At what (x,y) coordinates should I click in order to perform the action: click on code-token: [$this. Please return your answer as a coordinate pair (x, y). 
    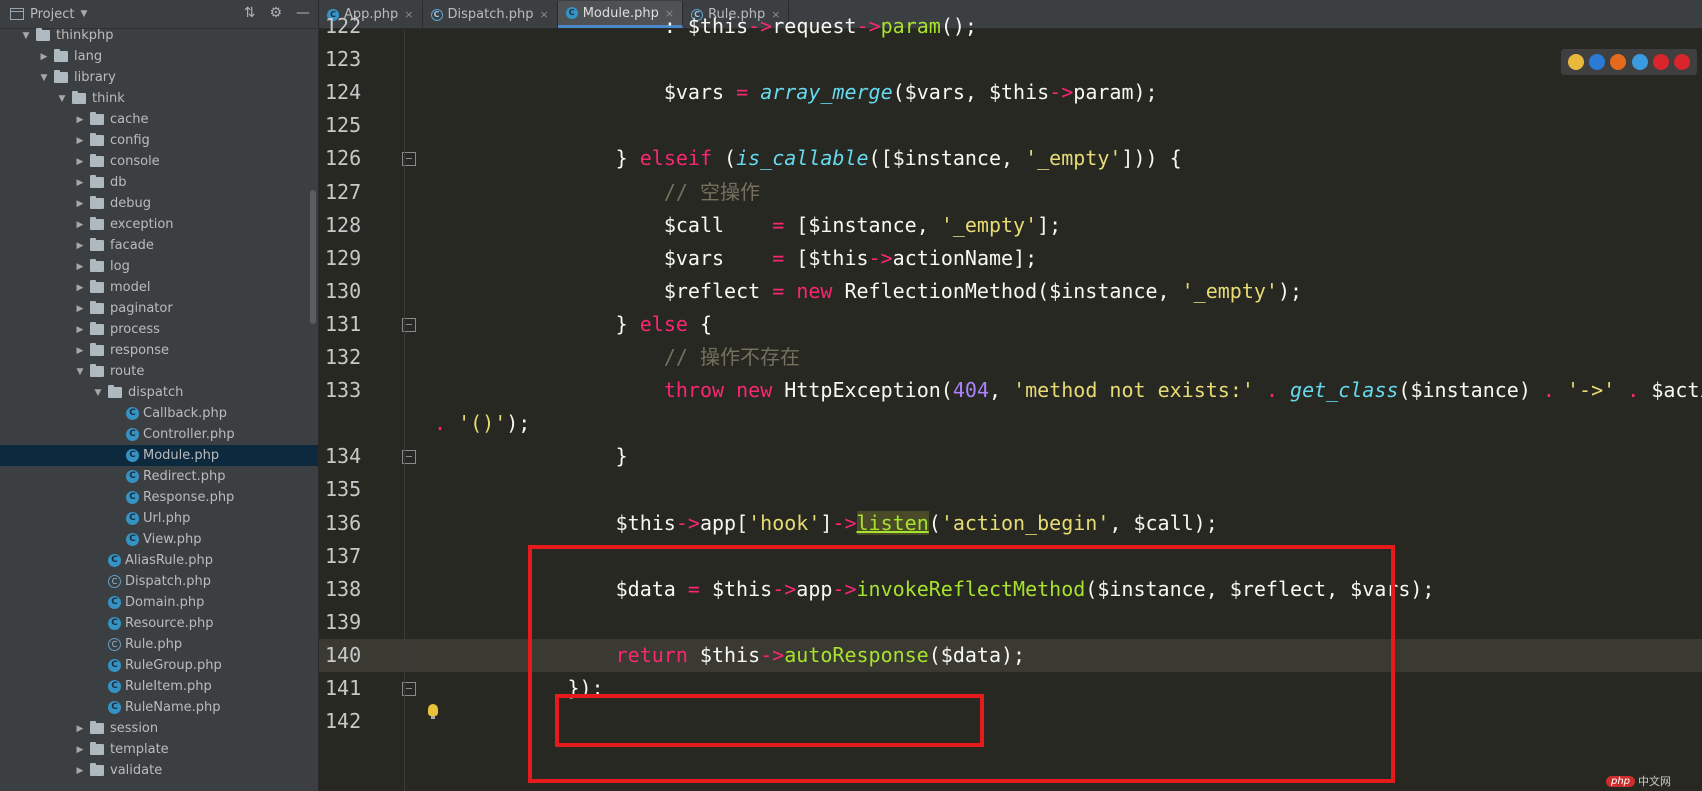
    Looking at the image, I should click on (826, 257).